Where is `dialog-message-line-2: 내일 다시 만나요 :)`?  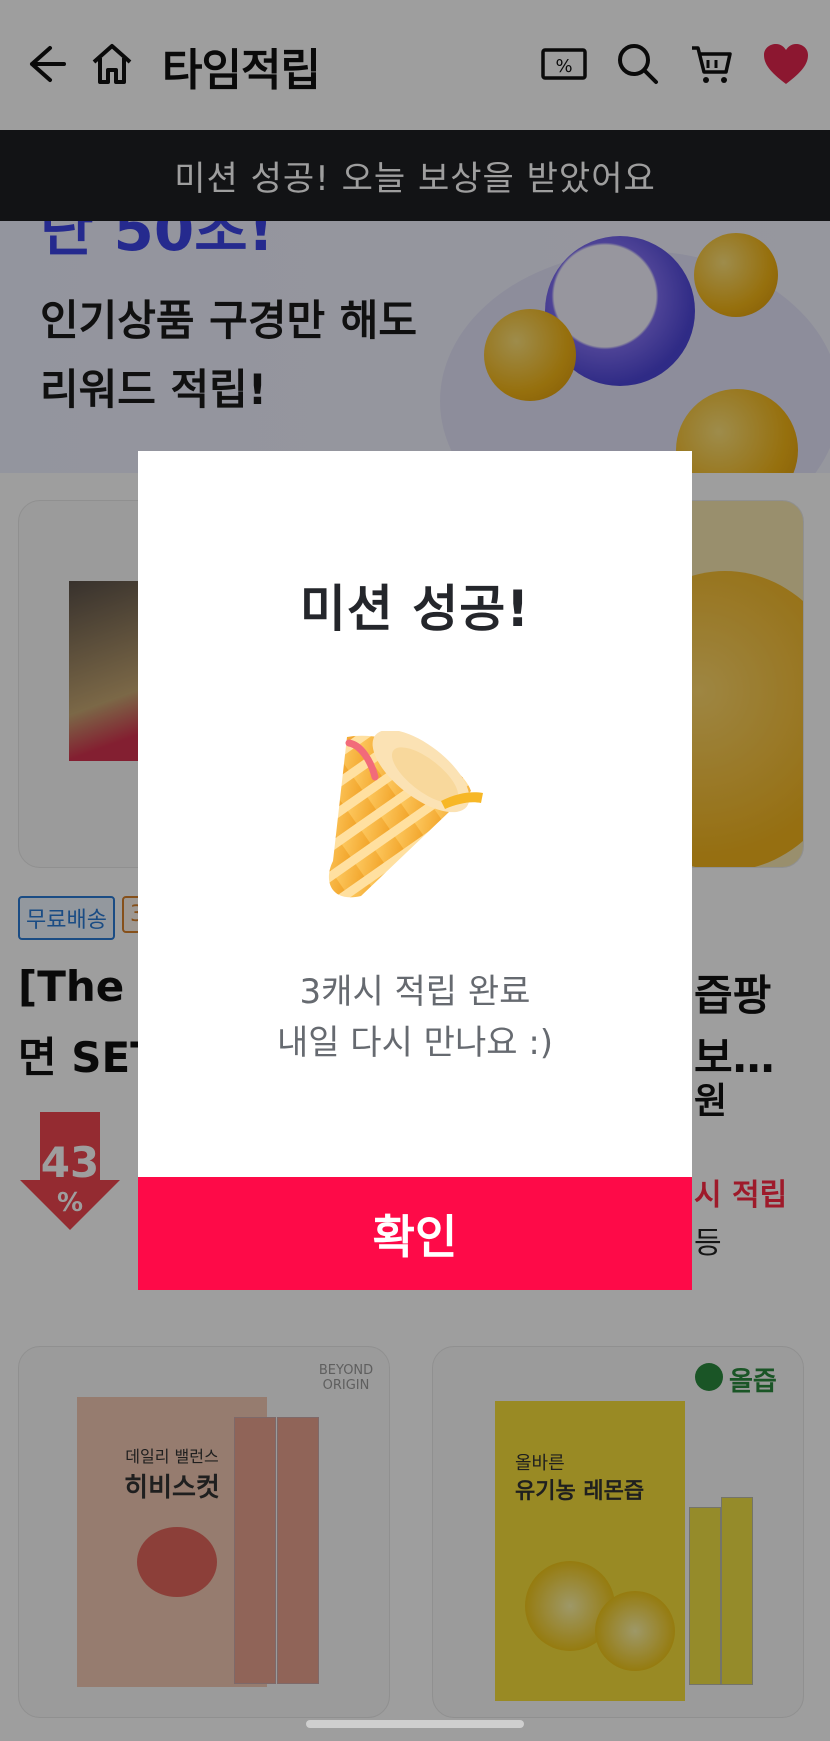
dialog-message-line-2: 내일 다시 만나요 :) is located at coordinates (415, 1043).